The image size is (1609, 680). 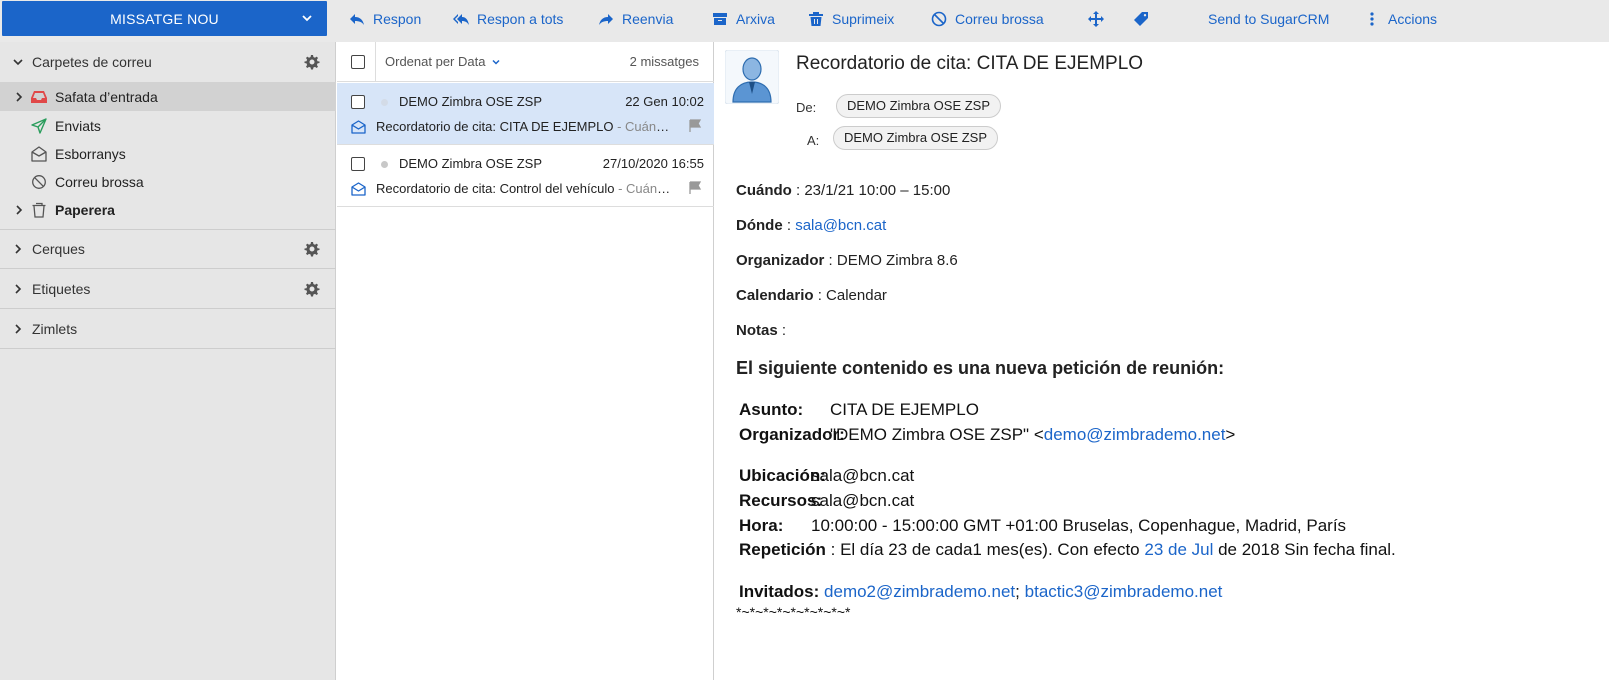 I want to click on reply-all-button: Respon a tots, so click(x=508, y=19).